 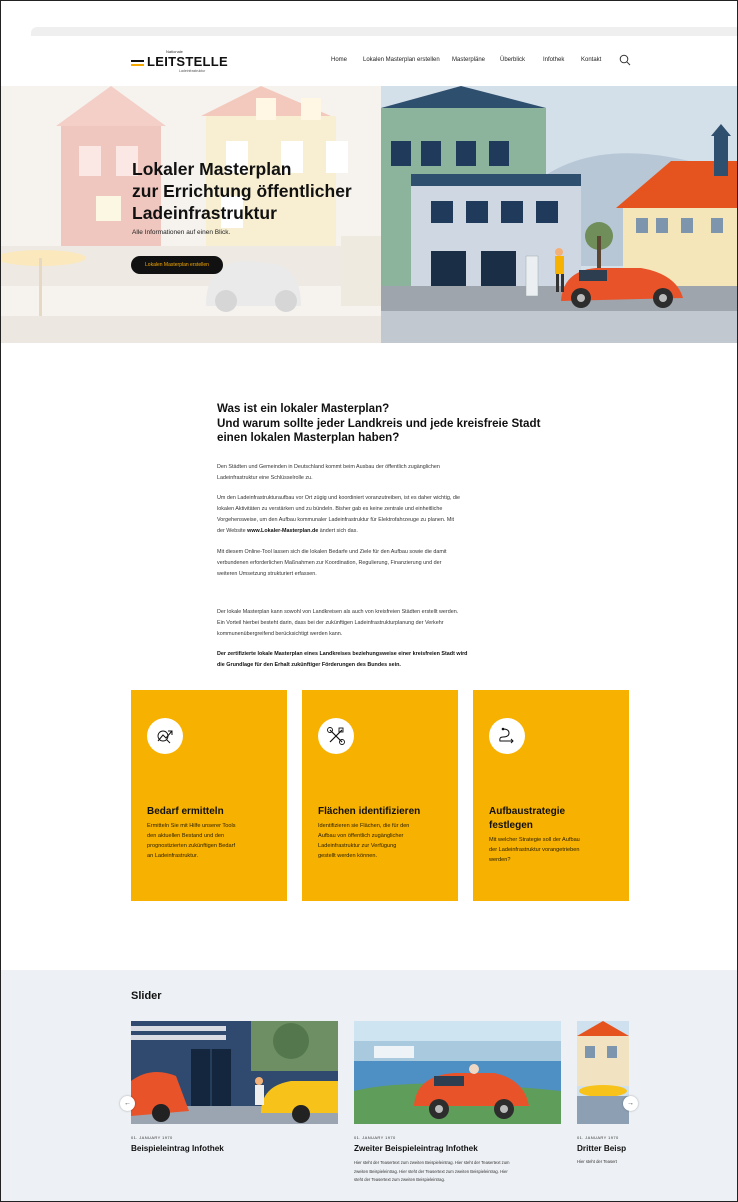 What do you see at coordinates (384, 31) in the screenshot?
I see `browser-strip` at bounding box center [384, 31].